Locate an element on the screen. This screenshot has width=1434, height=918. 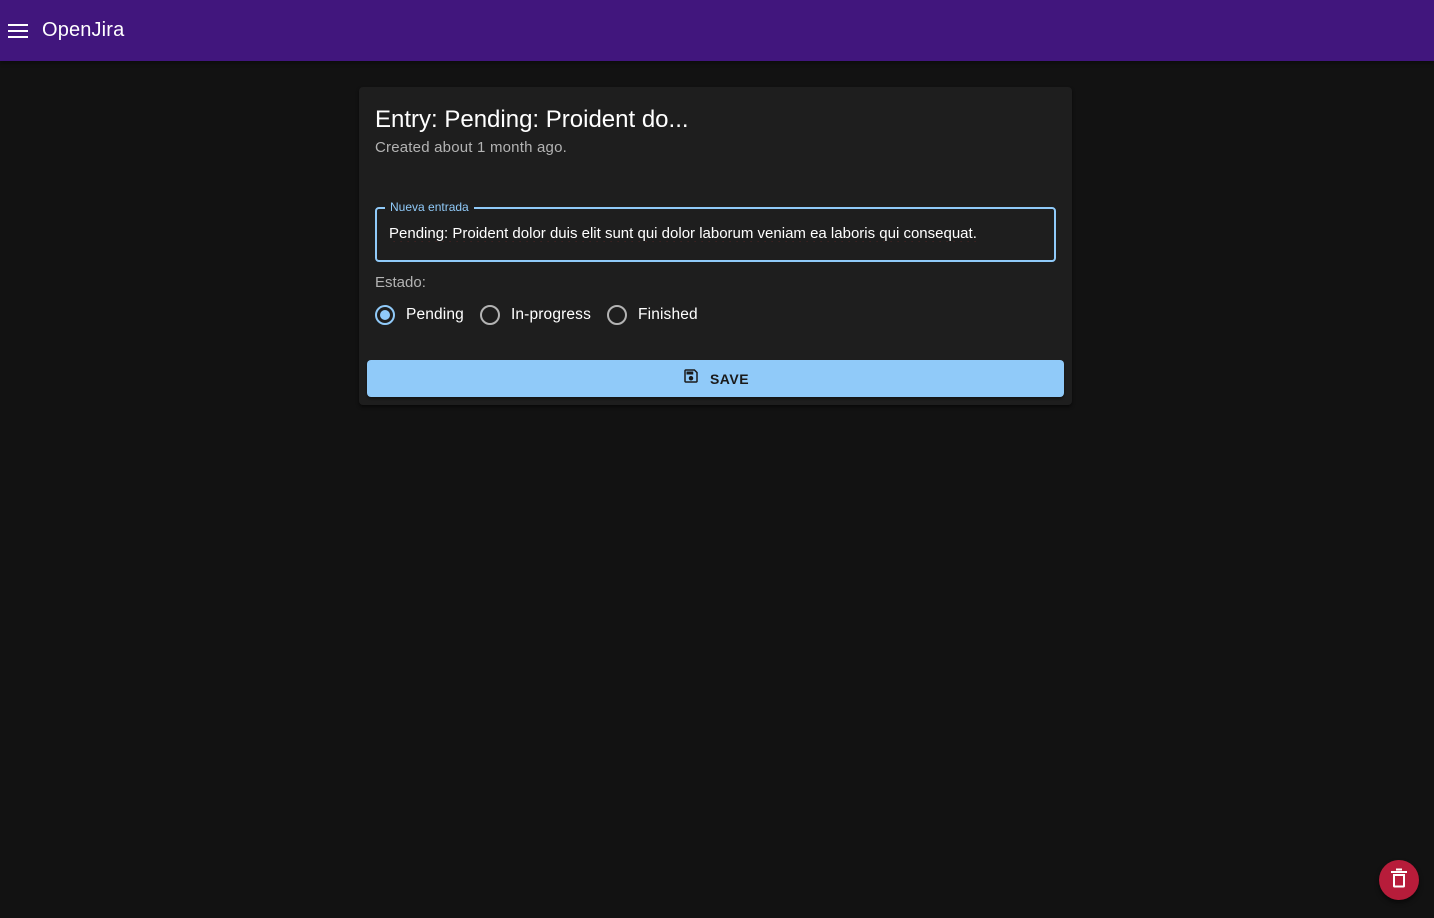
entry-text-field: Nueva entrada is located at coordinates (715, 231).